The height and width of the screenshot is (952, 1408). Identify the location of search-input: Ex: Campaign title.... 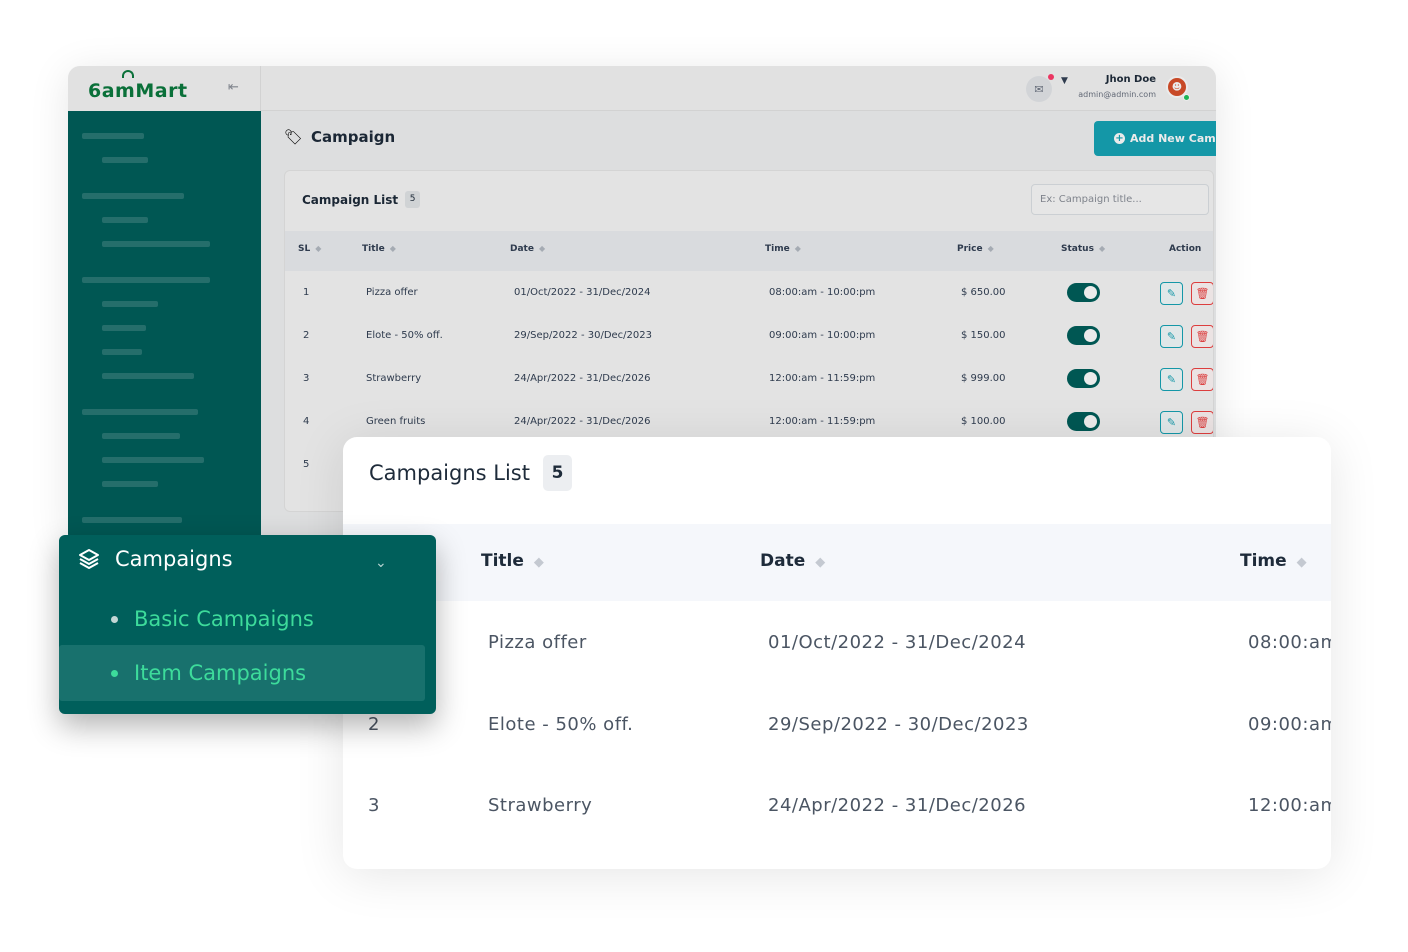
(1120, 199).